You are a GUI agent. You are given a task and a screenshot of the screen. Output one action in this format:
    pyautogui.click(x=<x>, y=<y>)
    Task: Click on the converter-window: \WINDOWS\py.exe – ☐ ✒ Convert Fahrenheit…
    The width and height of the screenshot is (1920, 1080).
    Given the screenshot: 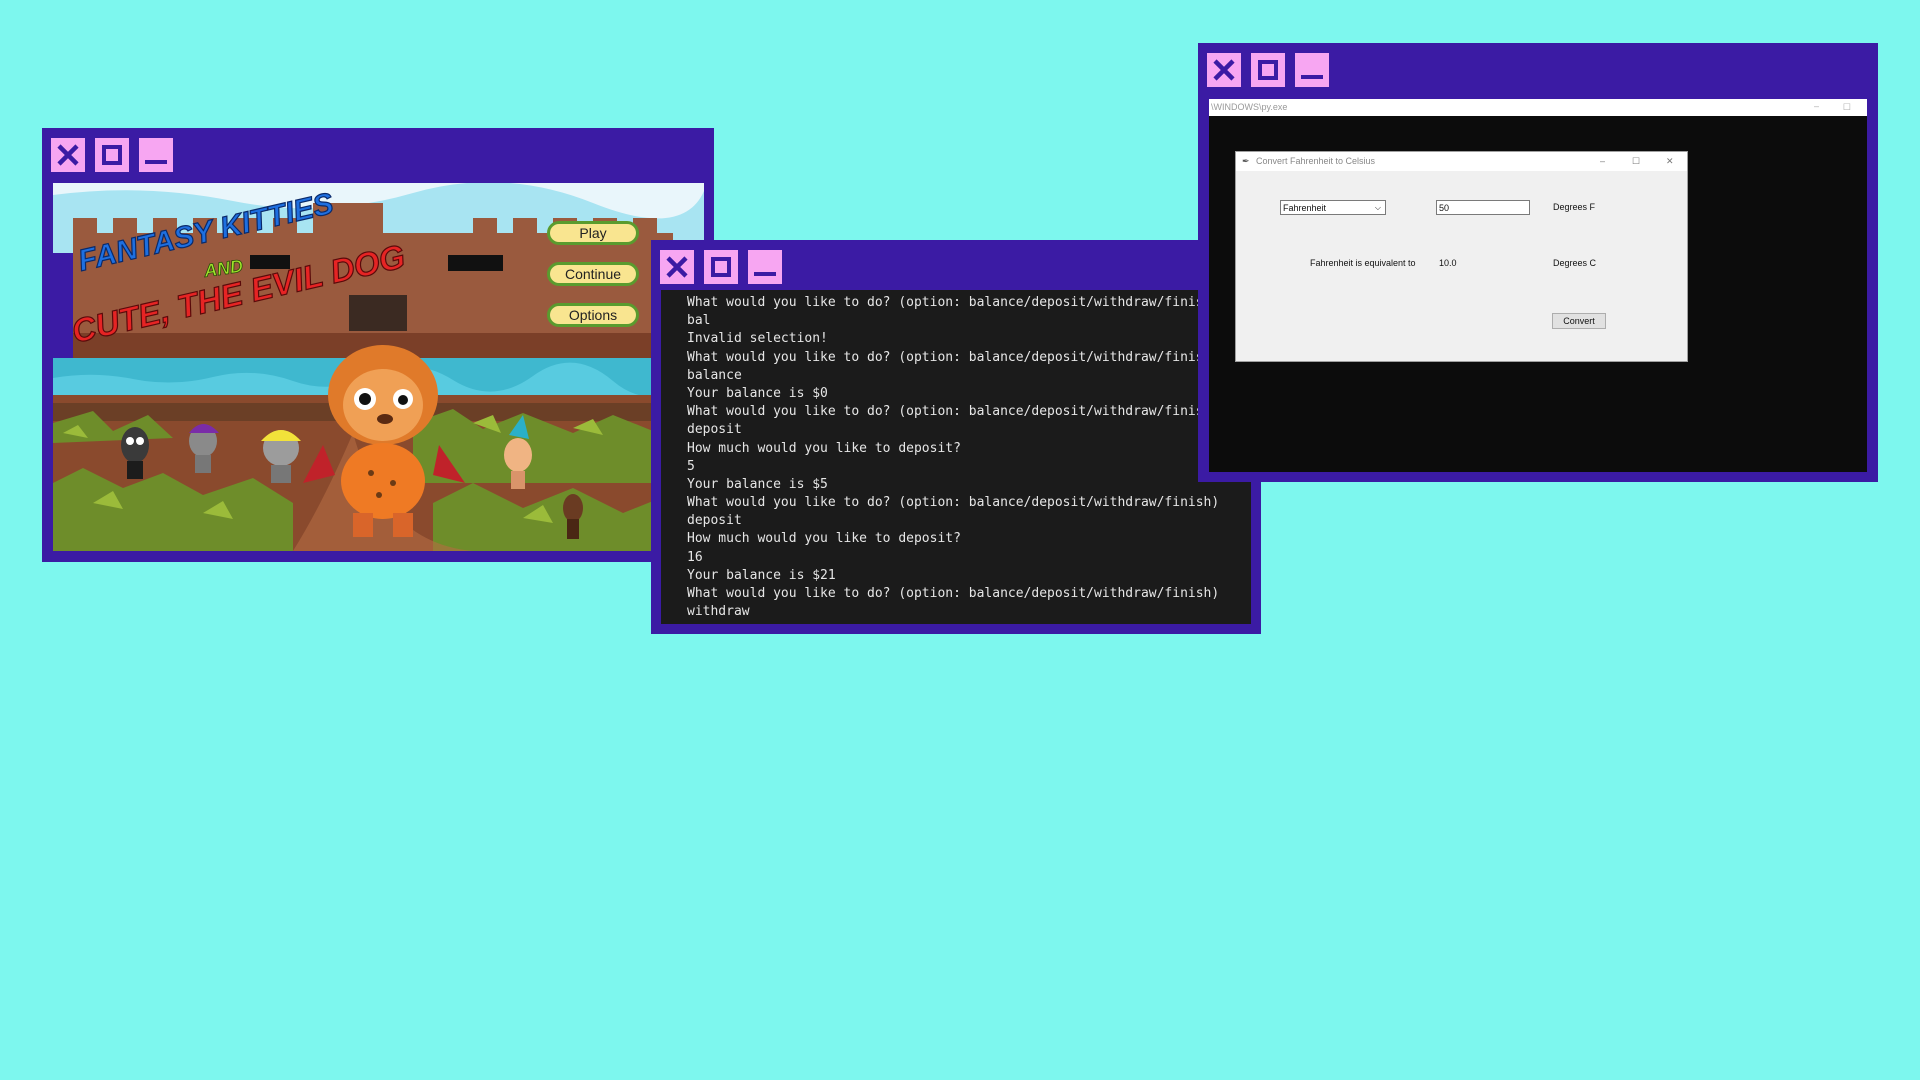 What is the action you would take?
    pyautogui.click(x=1538, y=262)
    